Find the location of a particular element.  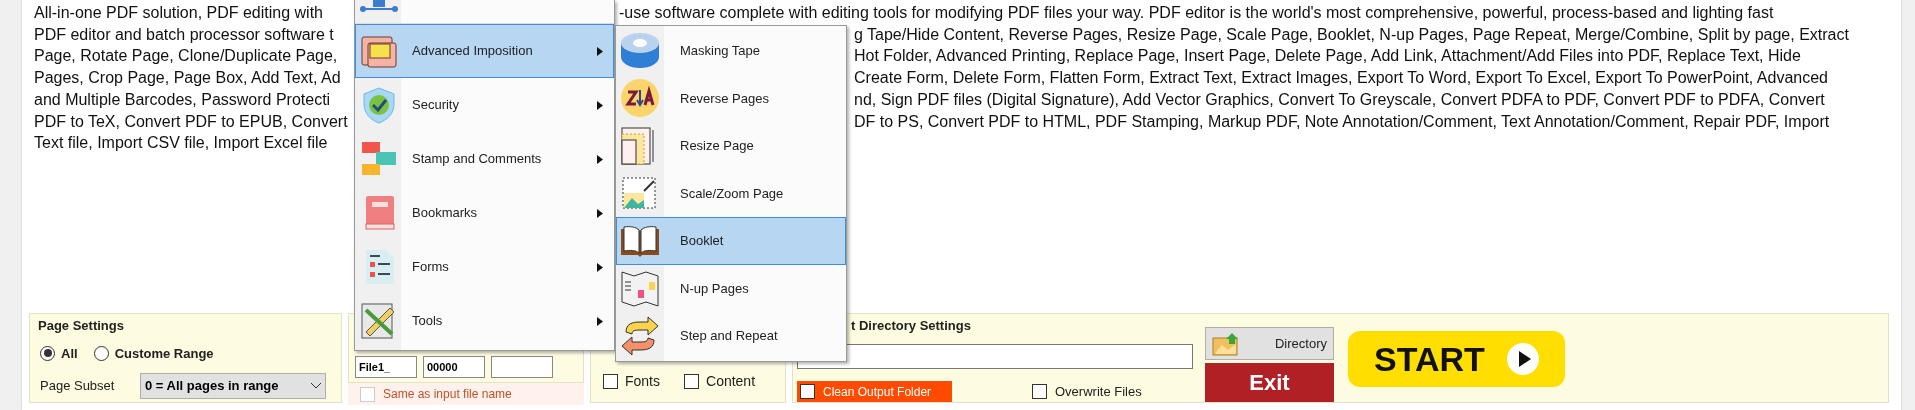

description-text: PDF to TeX, Convert PDF to EPUB, Convert is located at coordinates (191, 121).